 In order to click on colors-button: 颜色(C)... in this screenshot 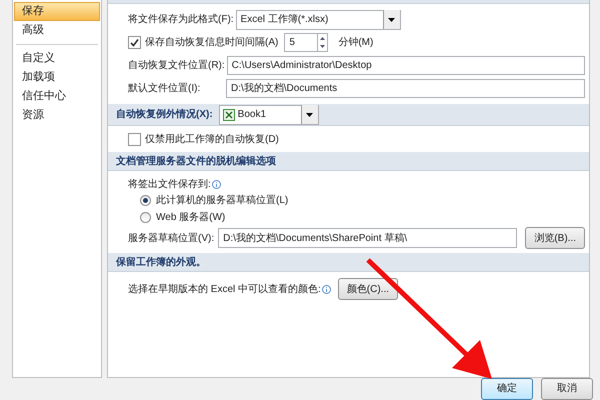, I will do `click(368, 289)`.